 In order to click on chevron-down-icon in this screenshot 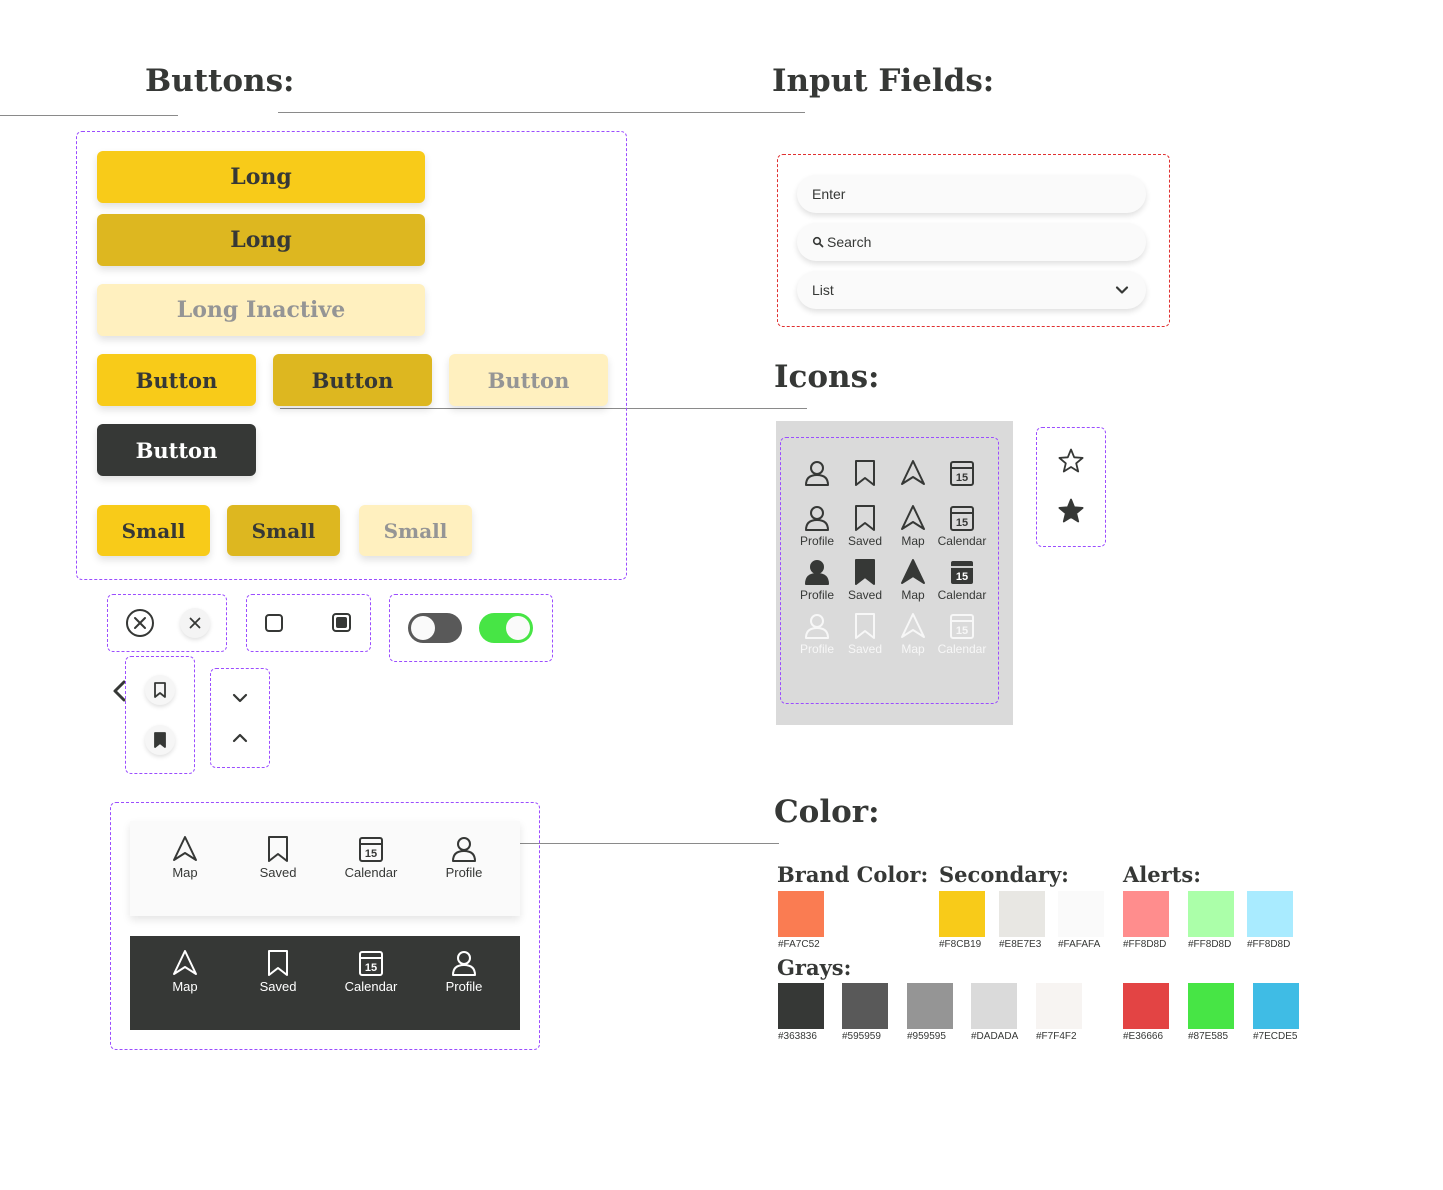, I will do `click(240, 700)`.